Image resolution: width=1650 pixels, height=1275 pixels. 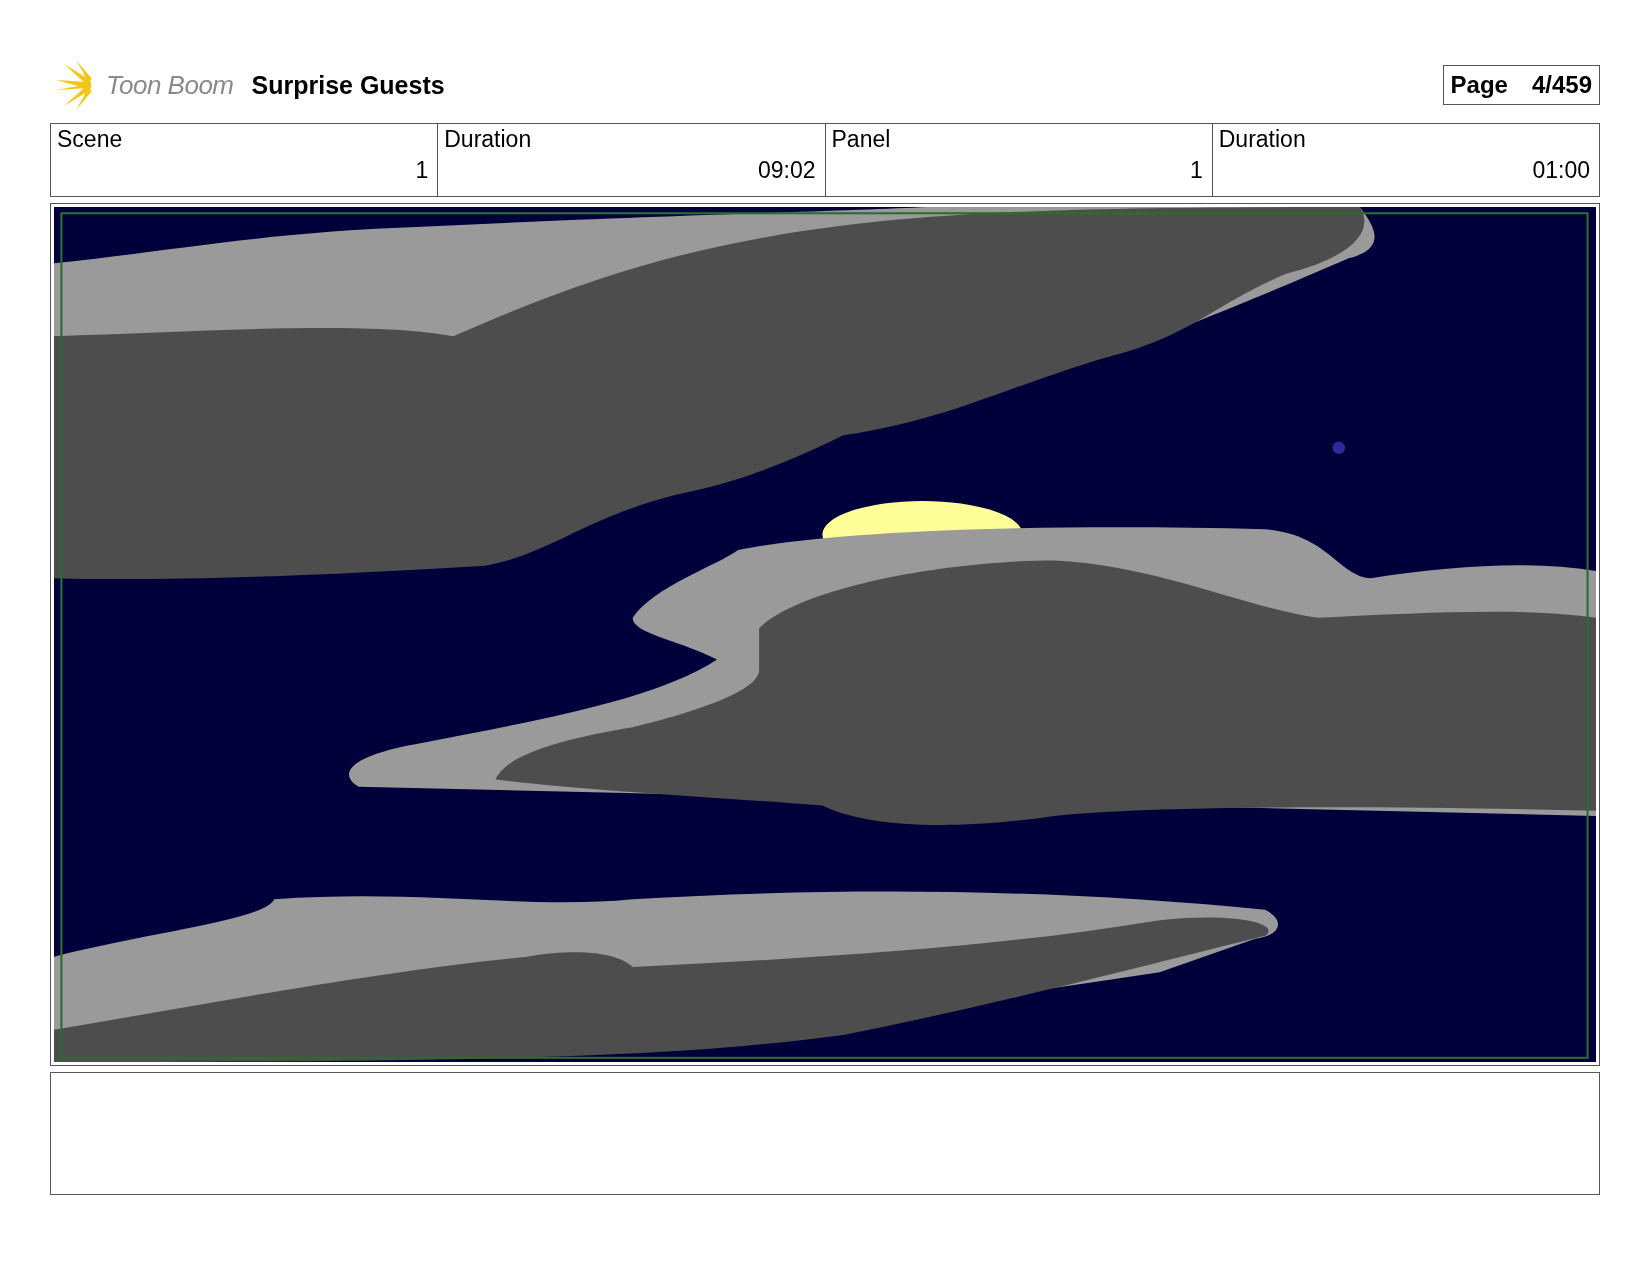 I want to click on cell-value: 09:02, so click(x=786, y=170).